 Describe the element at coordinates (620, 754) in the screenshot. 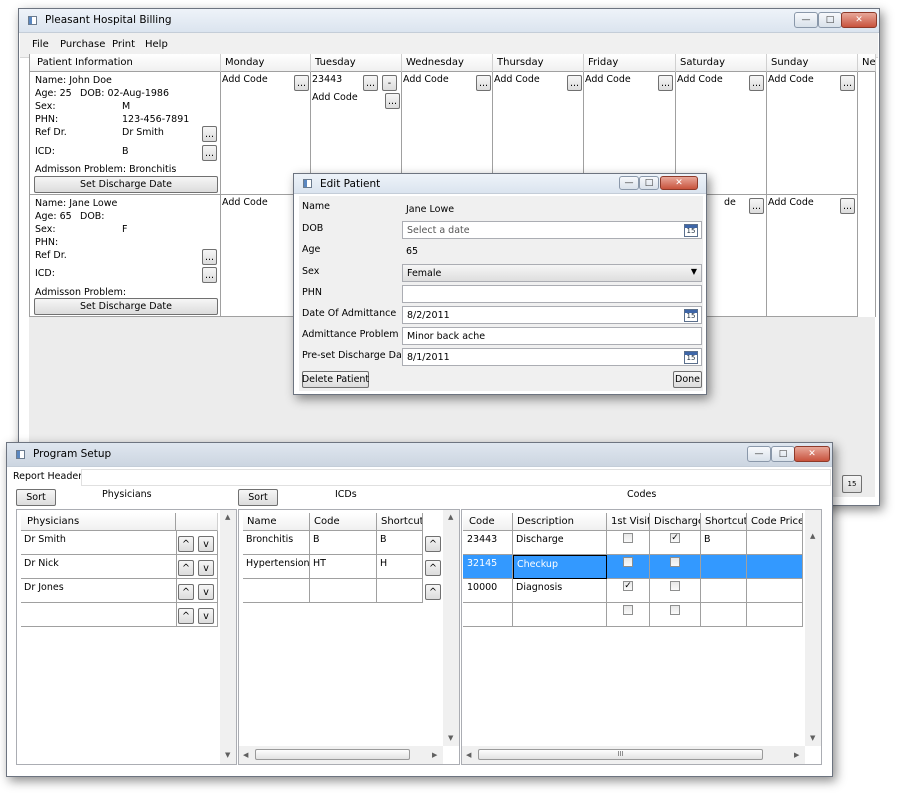

I see `scroll-thumb: III` at that location.